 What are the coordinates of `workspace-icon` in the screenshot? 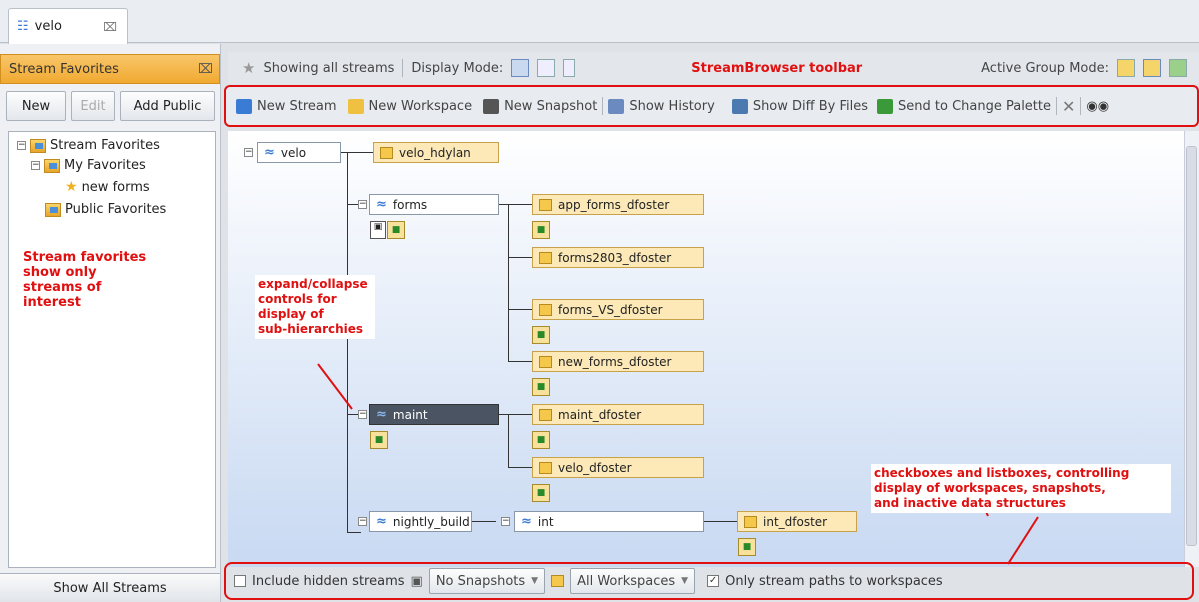 It's located at (558, 581).